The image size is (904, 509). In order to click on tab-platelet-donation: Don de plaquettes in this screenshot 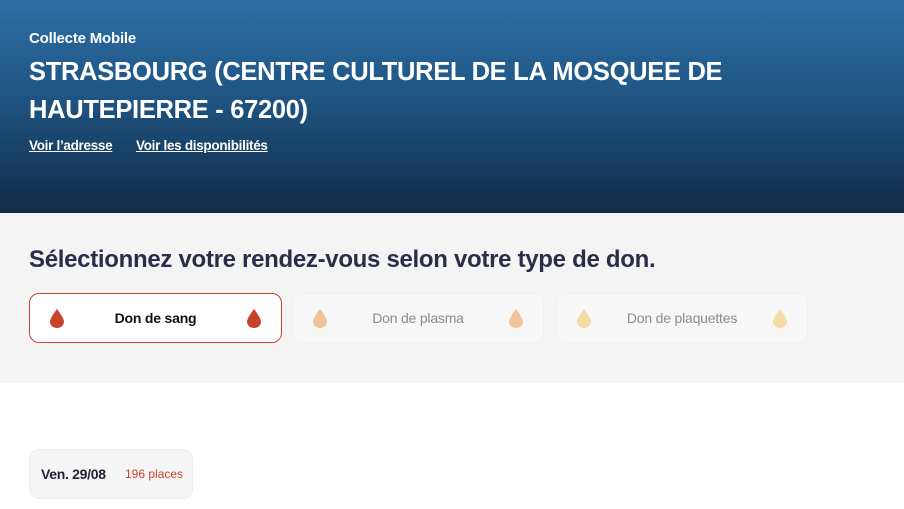, I will do `click(682, 318)`.